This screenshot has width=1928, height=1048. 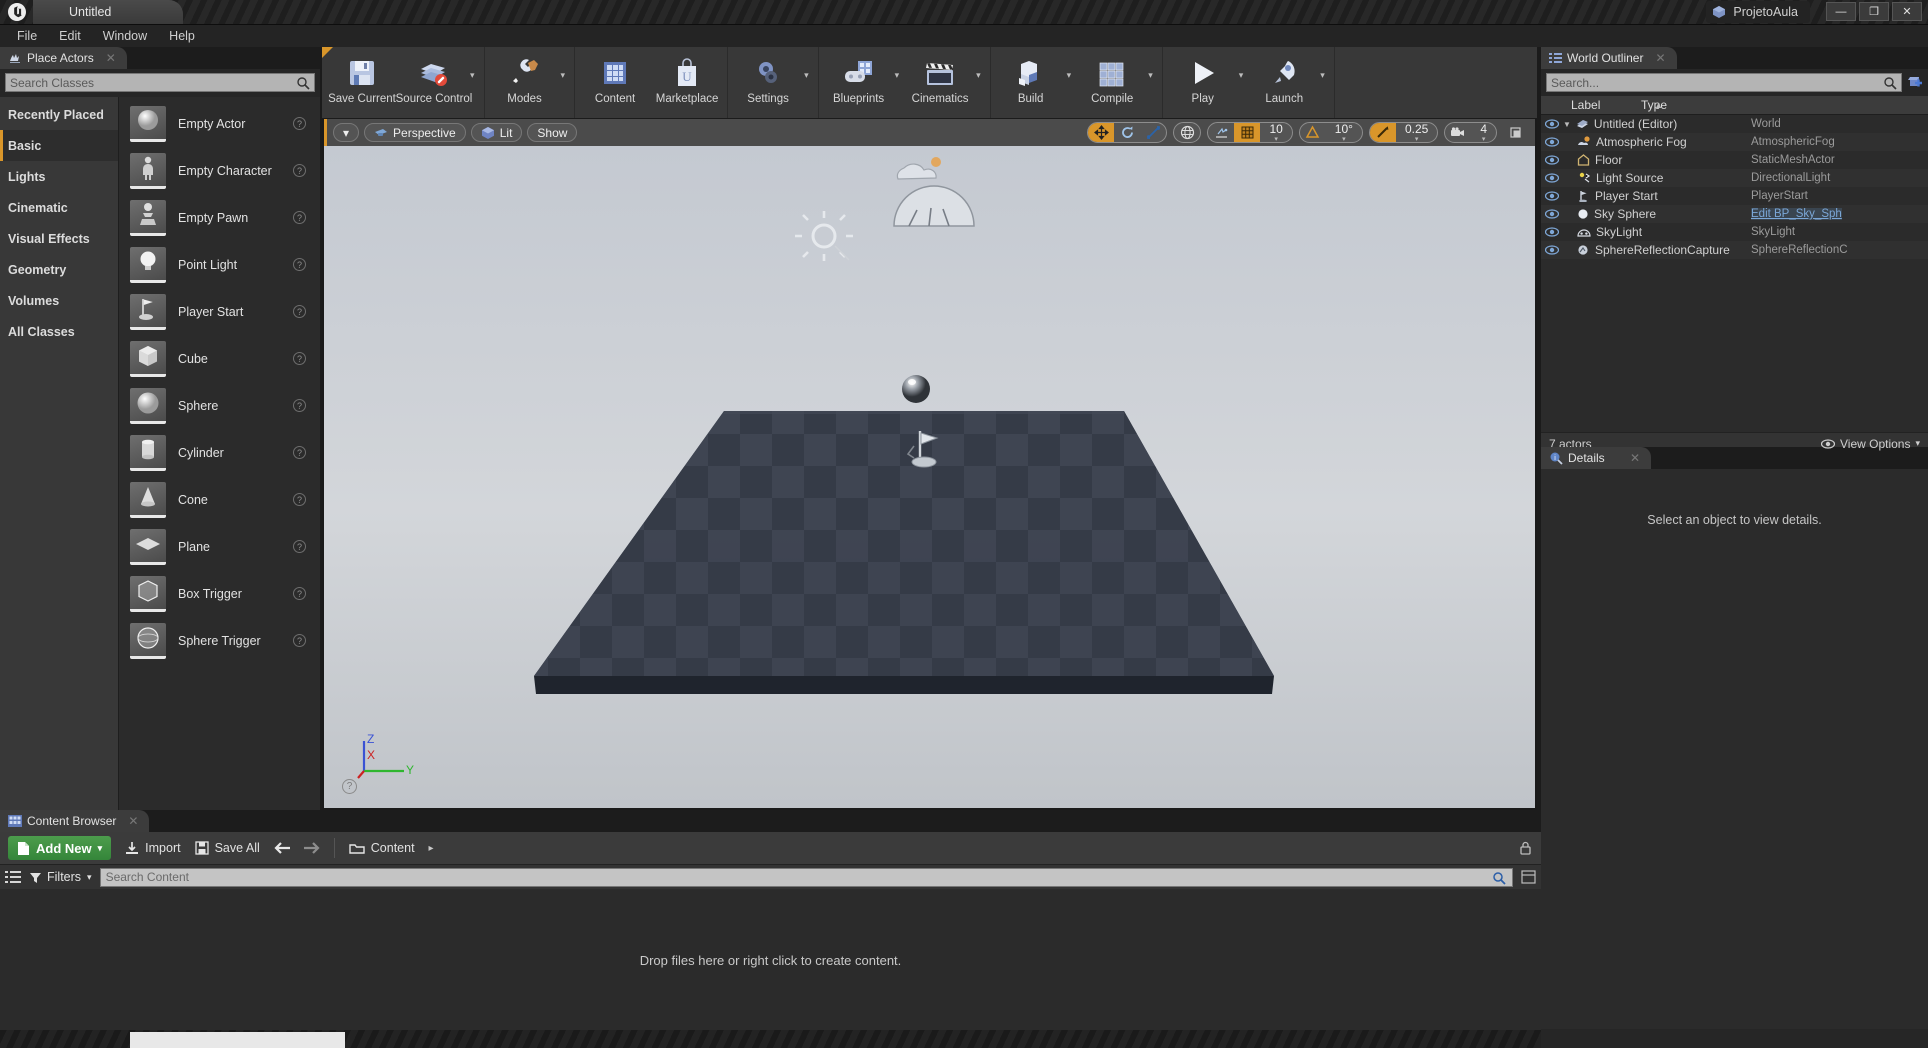 I want to click on build-caret-icon: ▾, so click(x=1072, y=82).